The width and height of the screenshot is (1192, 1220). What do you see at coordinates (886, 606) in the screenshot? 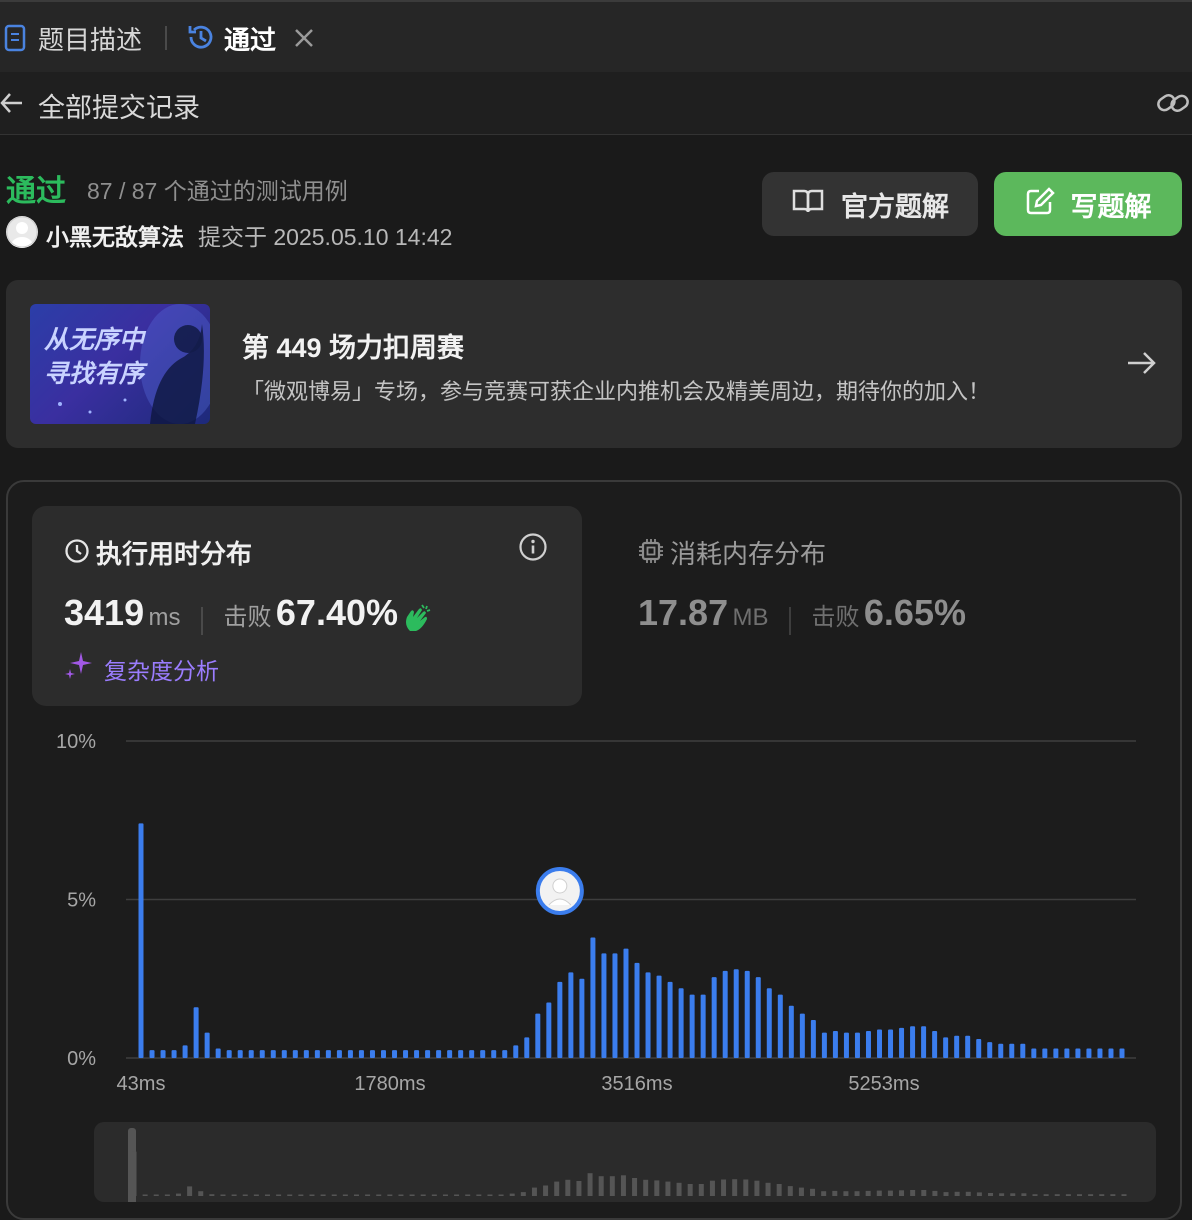
I see `memory-card: 消耗内存分布 17.87 MB 击败 6.65%` at bounding box center [886, 606].